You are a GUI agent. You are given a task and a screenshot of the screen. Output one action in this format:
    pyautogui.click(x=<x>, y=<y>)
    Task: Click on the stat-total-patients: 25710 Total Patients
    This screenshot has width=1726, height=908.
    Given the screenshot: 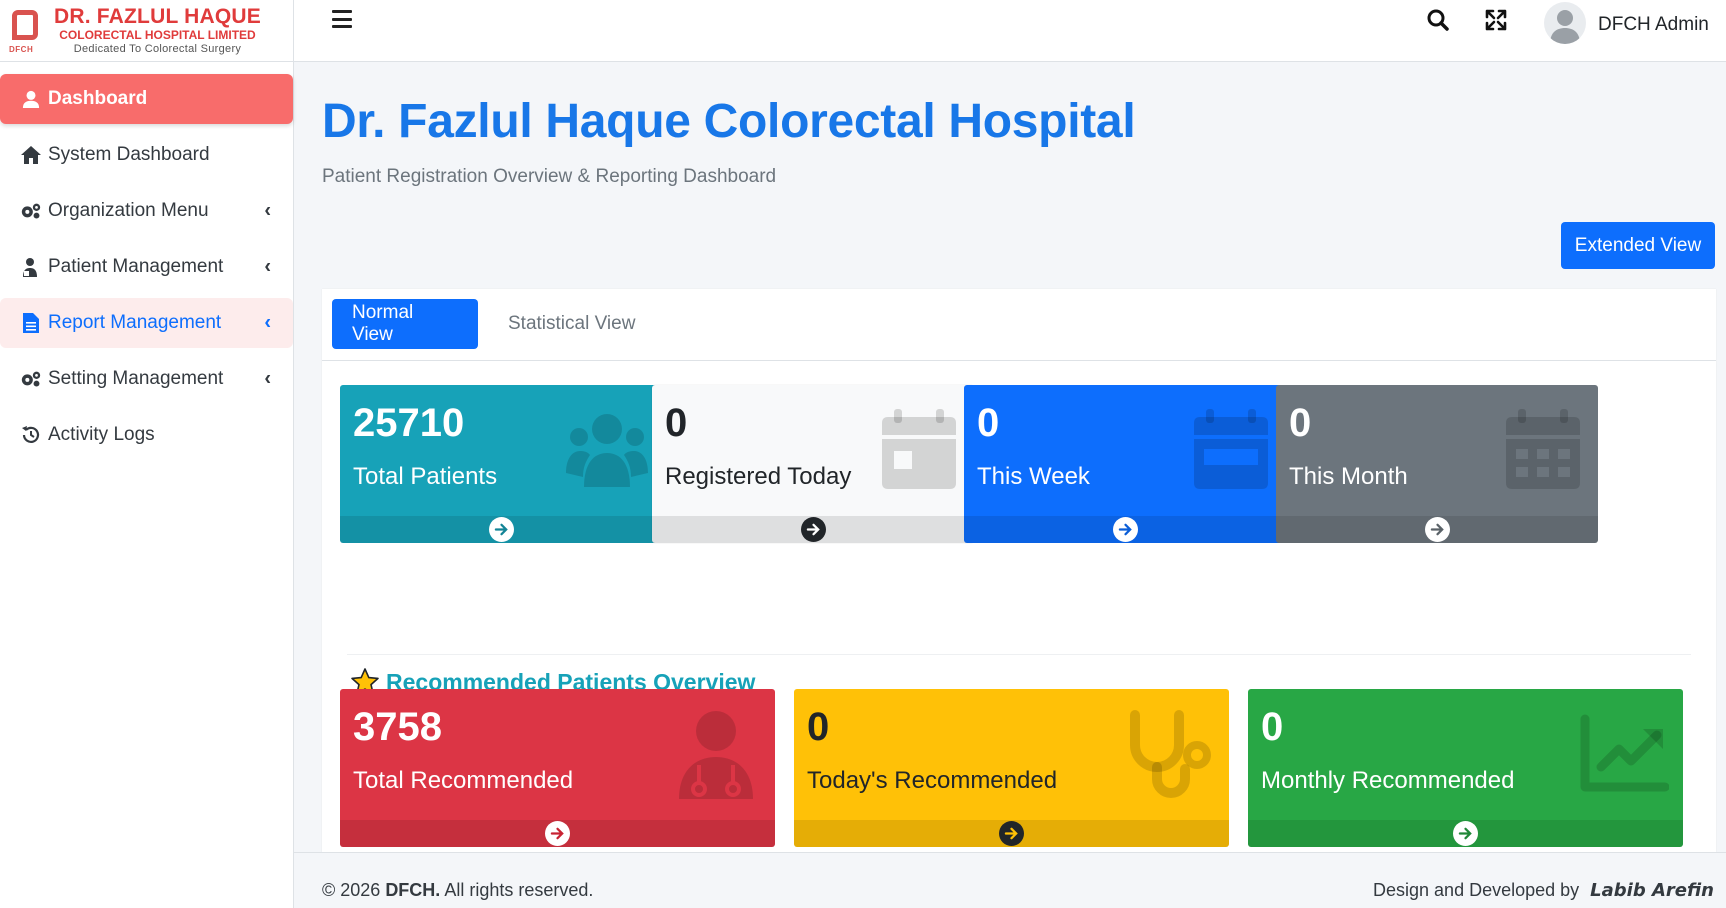 What is the action you would take?
    pyautogui.click(x=501, y=464)
    